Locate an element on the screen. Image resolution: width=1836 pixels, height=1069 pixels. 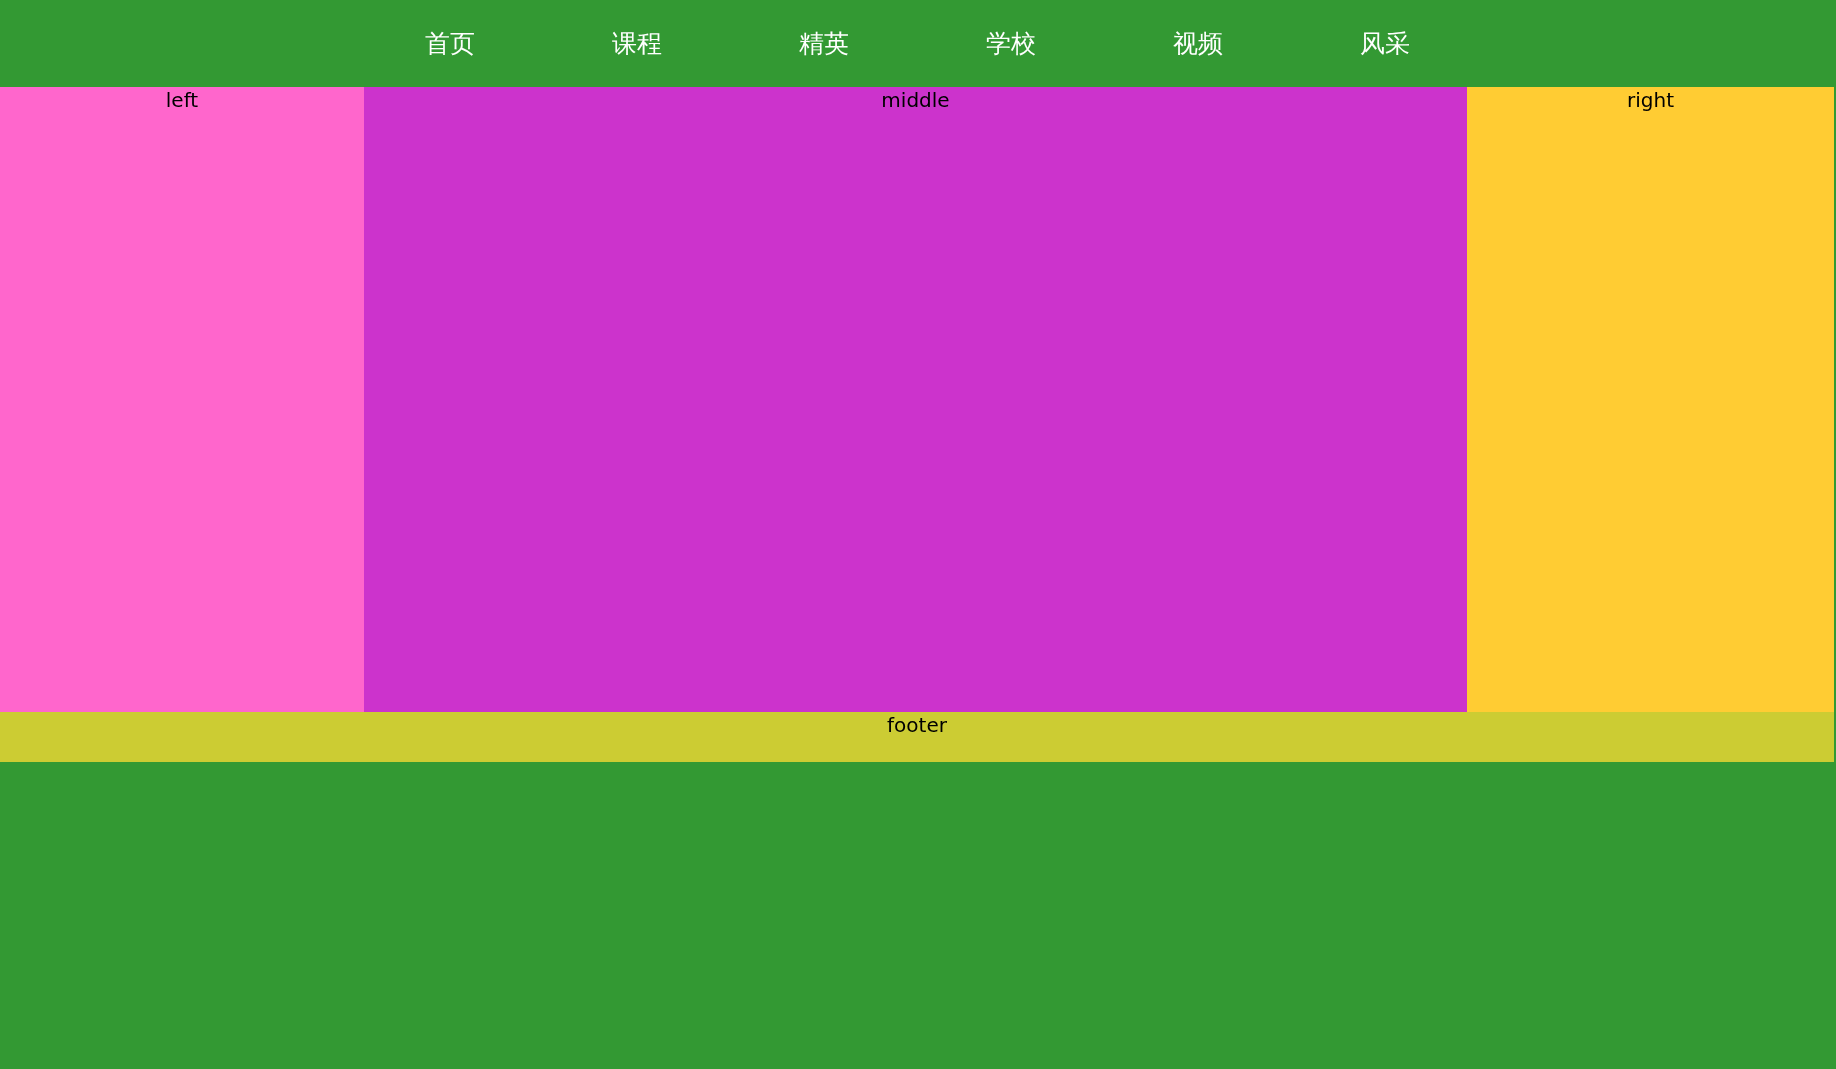
column-label: left is located at coordinates (182, 100).